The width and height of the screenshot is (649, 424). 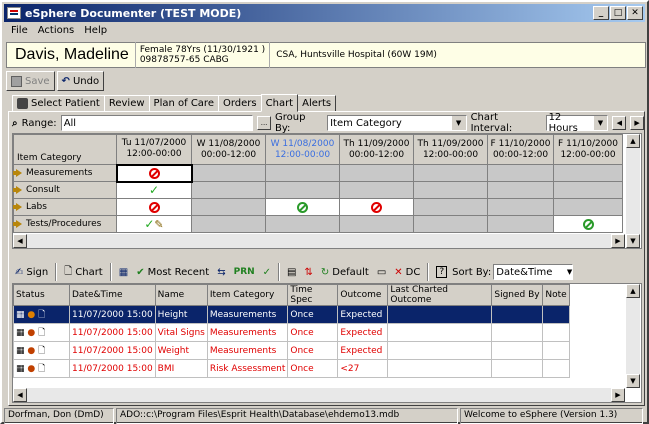 What do you see at coordinates (31, 272) in the screenshot?
I see `sign-button: ✍ Sign` at bounding box center [31, 272].